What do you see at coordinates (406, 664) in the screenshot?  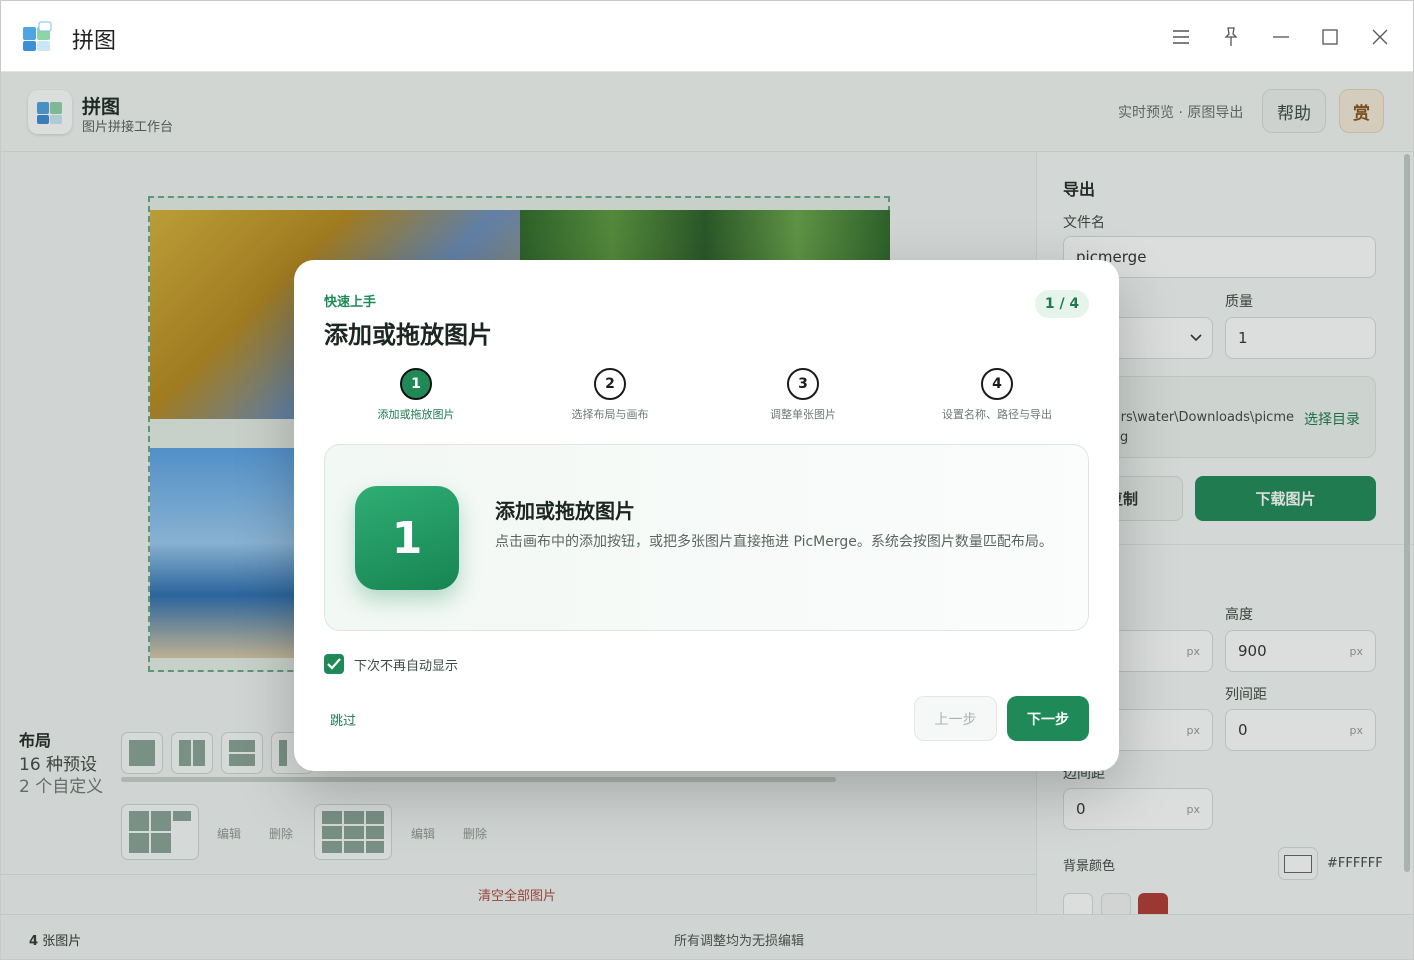 I see `dont-show-label: 下次不再自动显示` at bounding box center [406, 664].